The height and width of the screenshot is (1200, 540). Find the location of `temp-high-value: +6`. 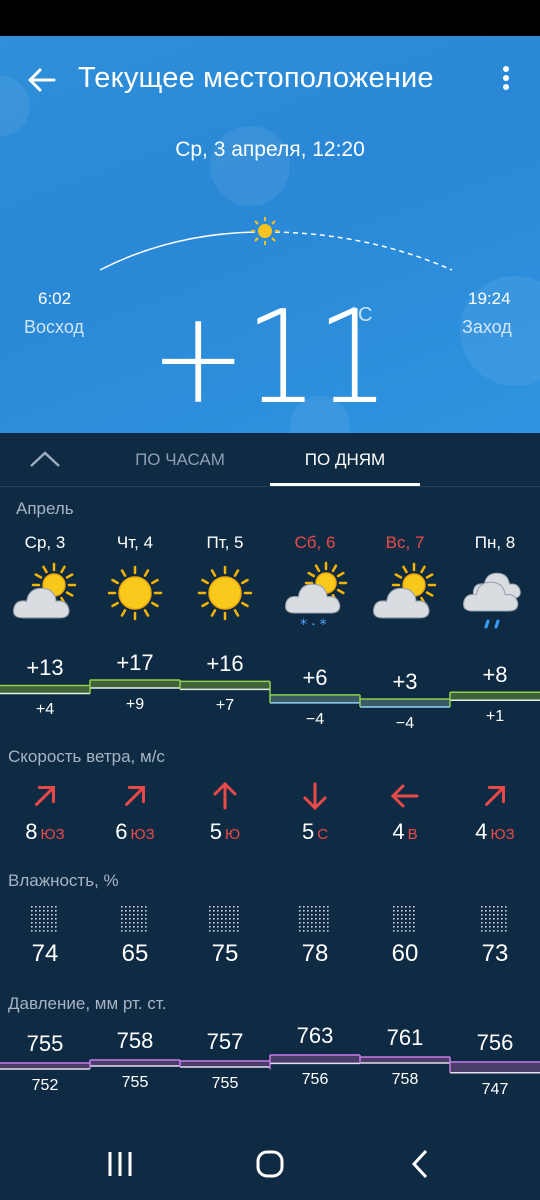

temp-high-value: +6 is located at coordinates (315, 677).